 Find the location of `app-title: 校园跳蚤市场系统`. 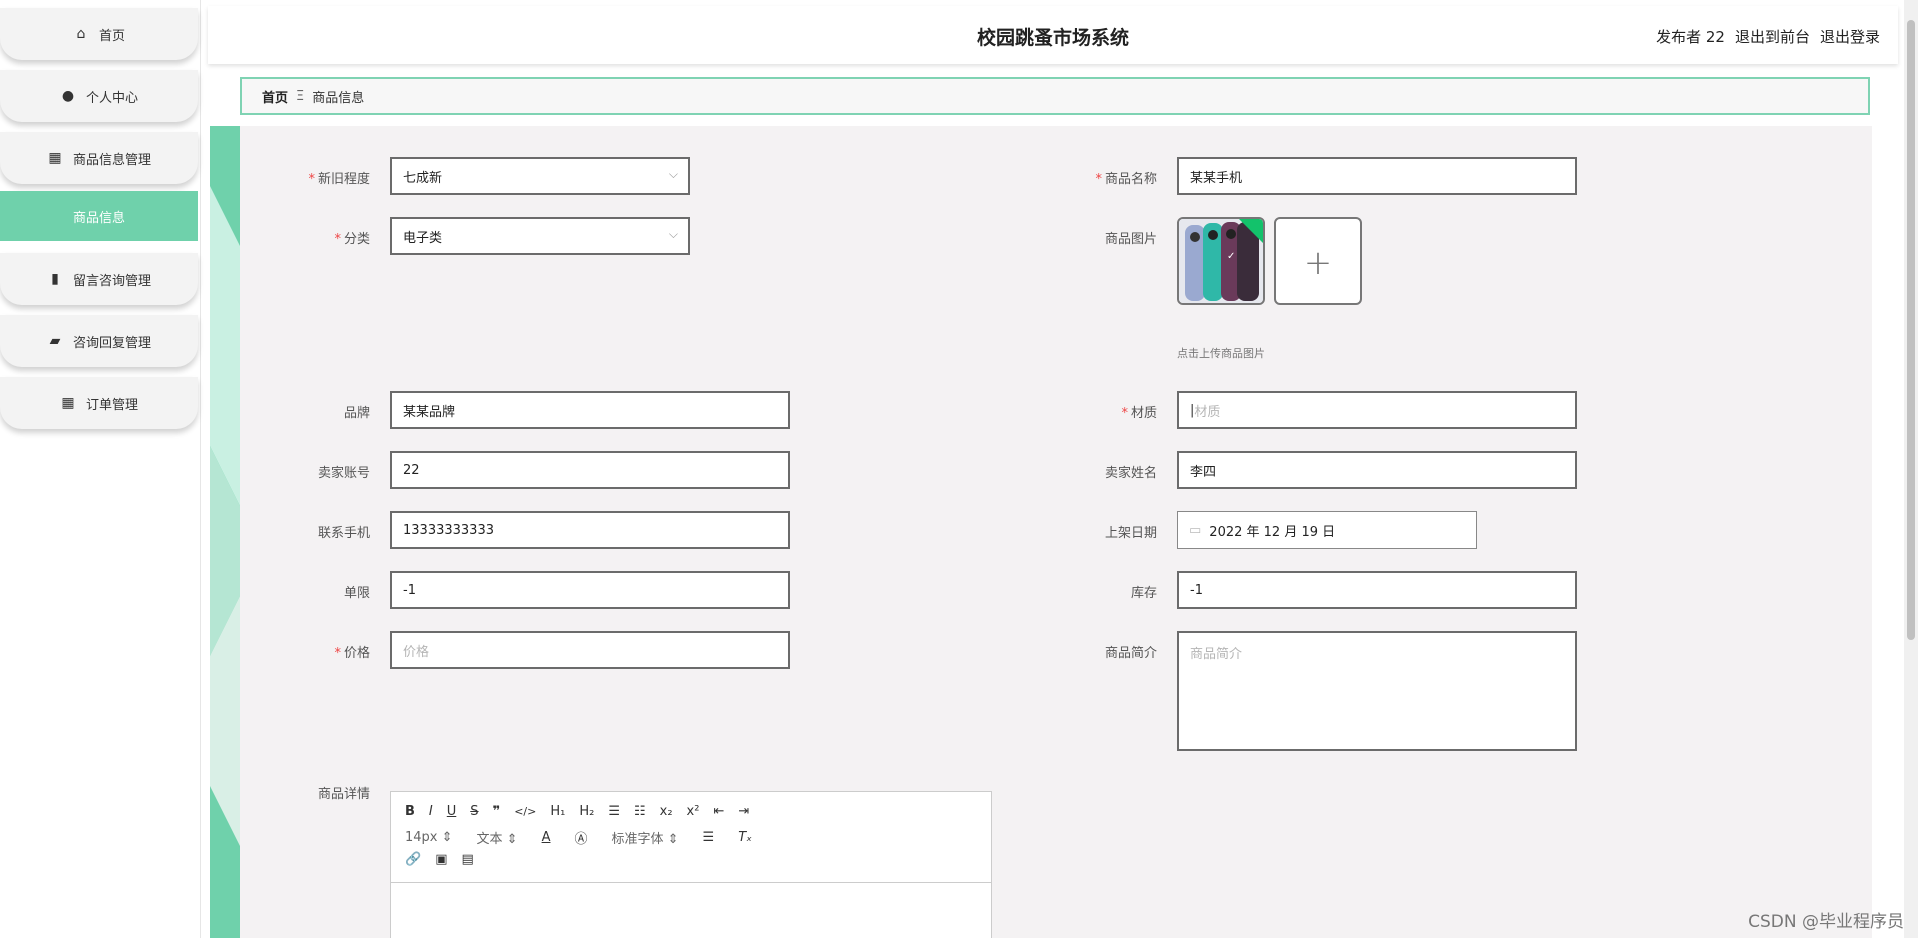

app-title: 校园跳蚤市场系统 is located at coordinates (1052, 38).